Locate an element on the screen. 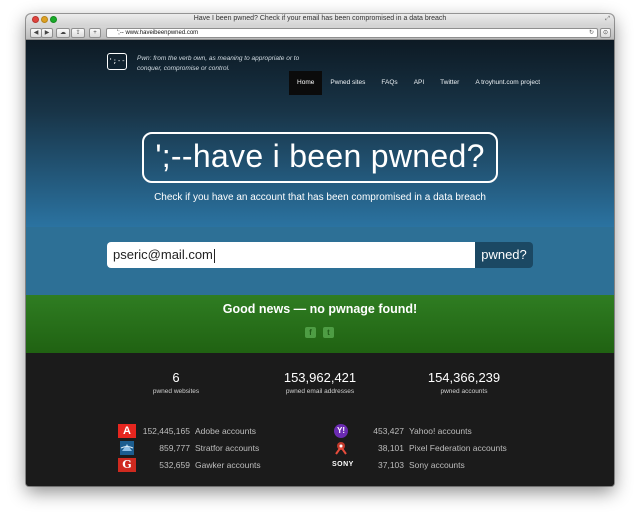 The image size is (640, 522). result-message: Good news — no pwnage found! is located at coordinates (320, 309).